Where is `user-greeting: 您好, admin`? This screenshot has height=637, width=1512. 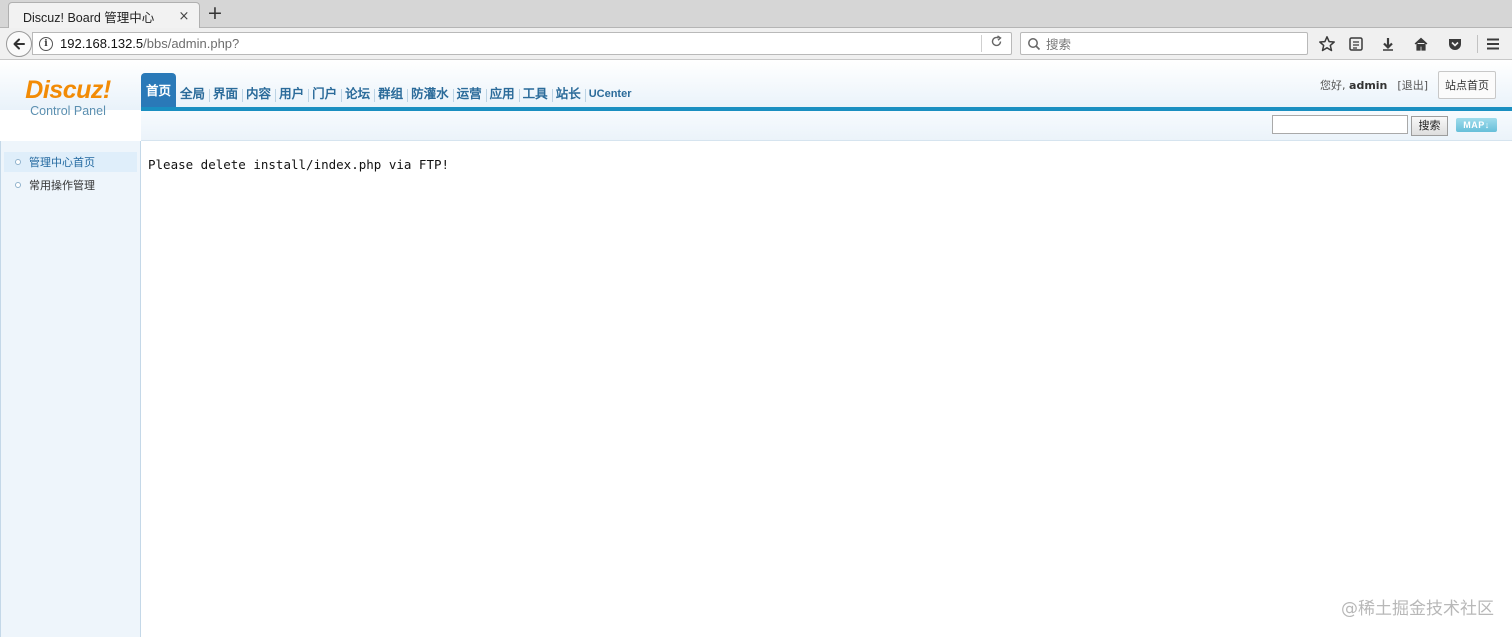
user-greeting: 您好, admin is located at coordinates (1353, 85).